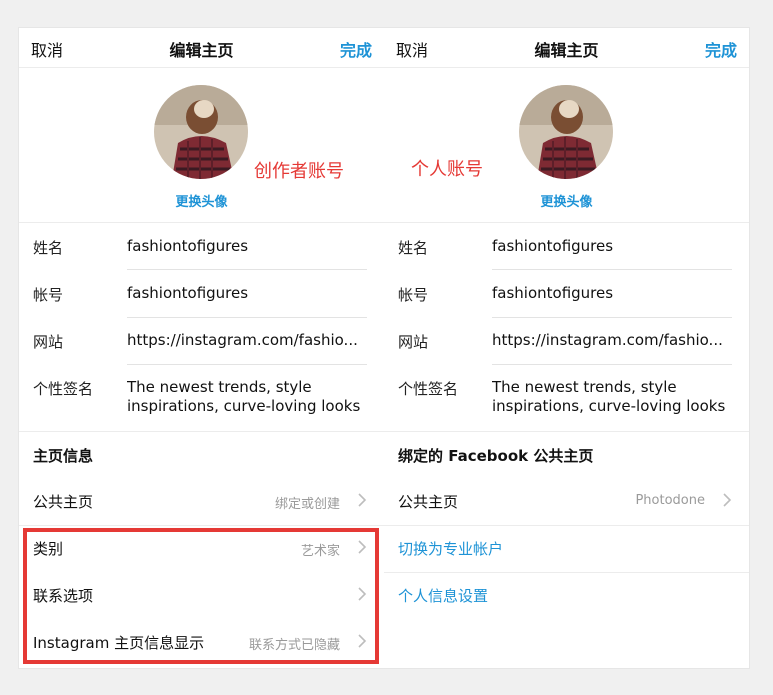 This screenshot has width=773, height=695. What do you see at coordinates (299, 171) in the screenshot?
I see `annotation-label: 创作者账号` at bounding box center [299, 171].